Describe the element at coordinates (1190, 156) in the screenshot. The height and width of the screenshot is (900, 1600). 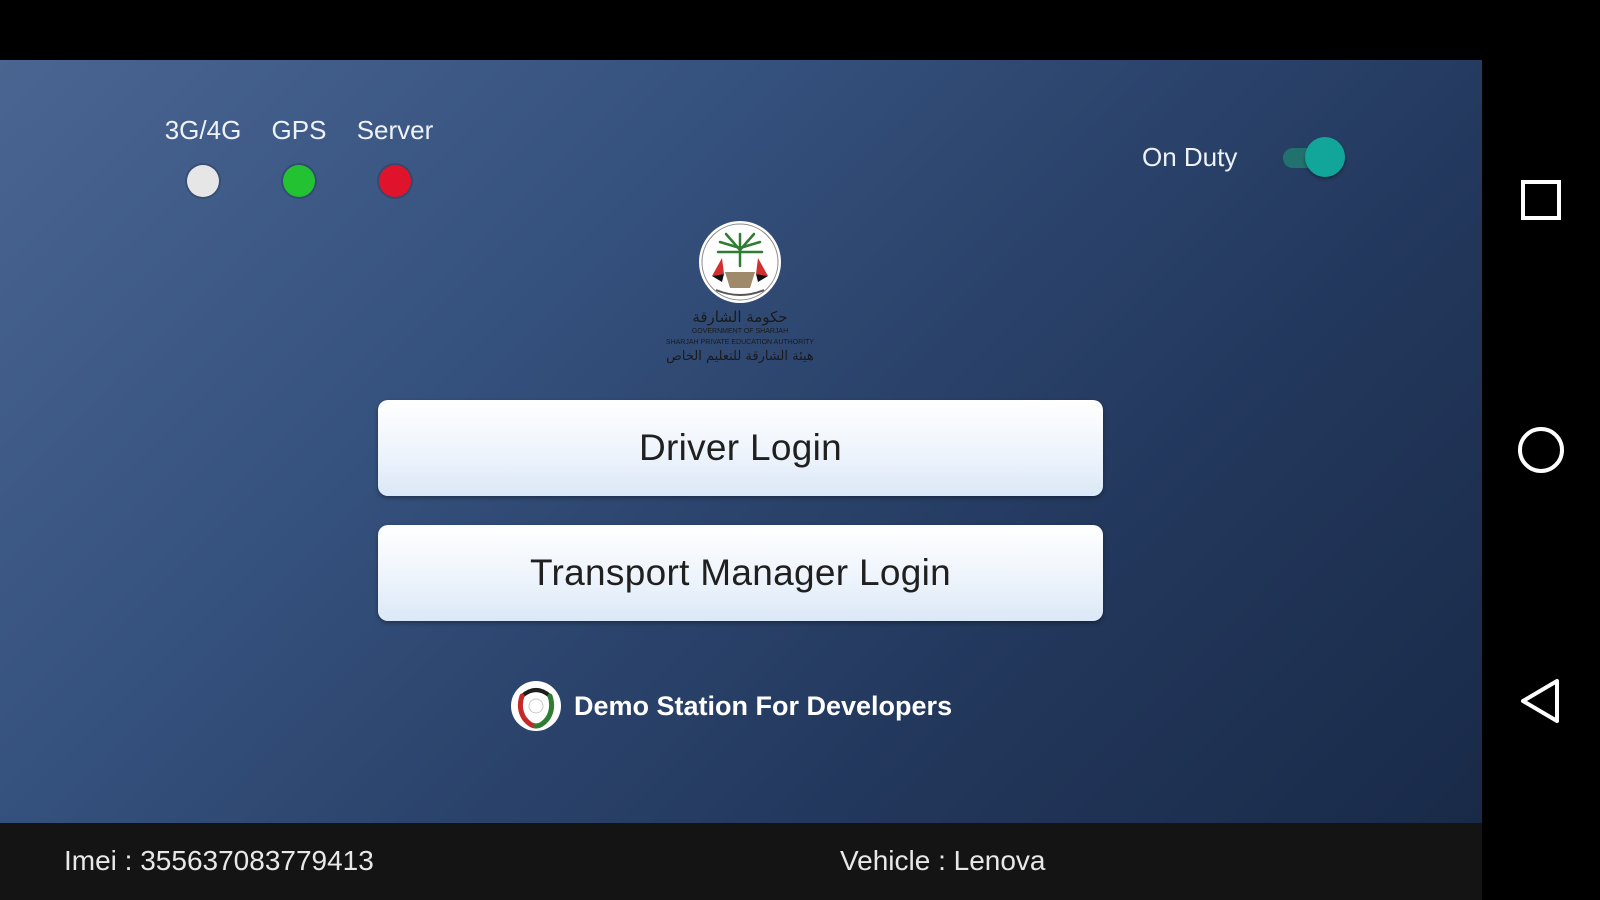
I see `on-duty-label: On Duty` at that location.